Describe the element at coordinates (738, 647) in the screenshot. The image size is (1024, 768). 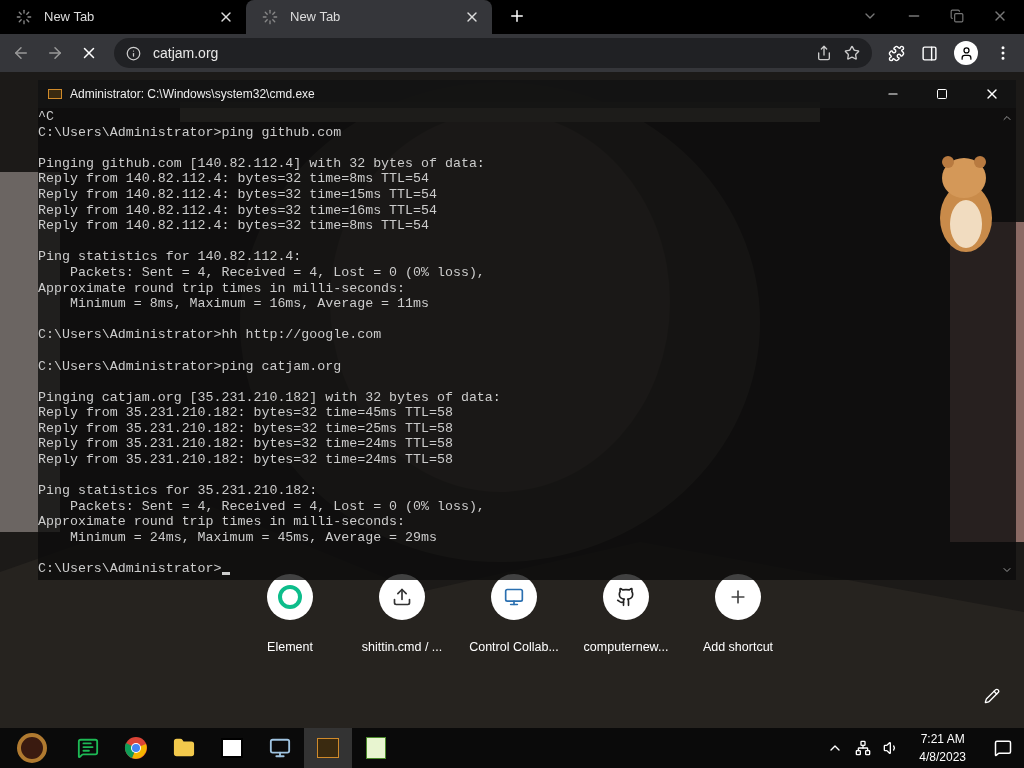
I see `shortcut-label: Add shortcut` at that location.